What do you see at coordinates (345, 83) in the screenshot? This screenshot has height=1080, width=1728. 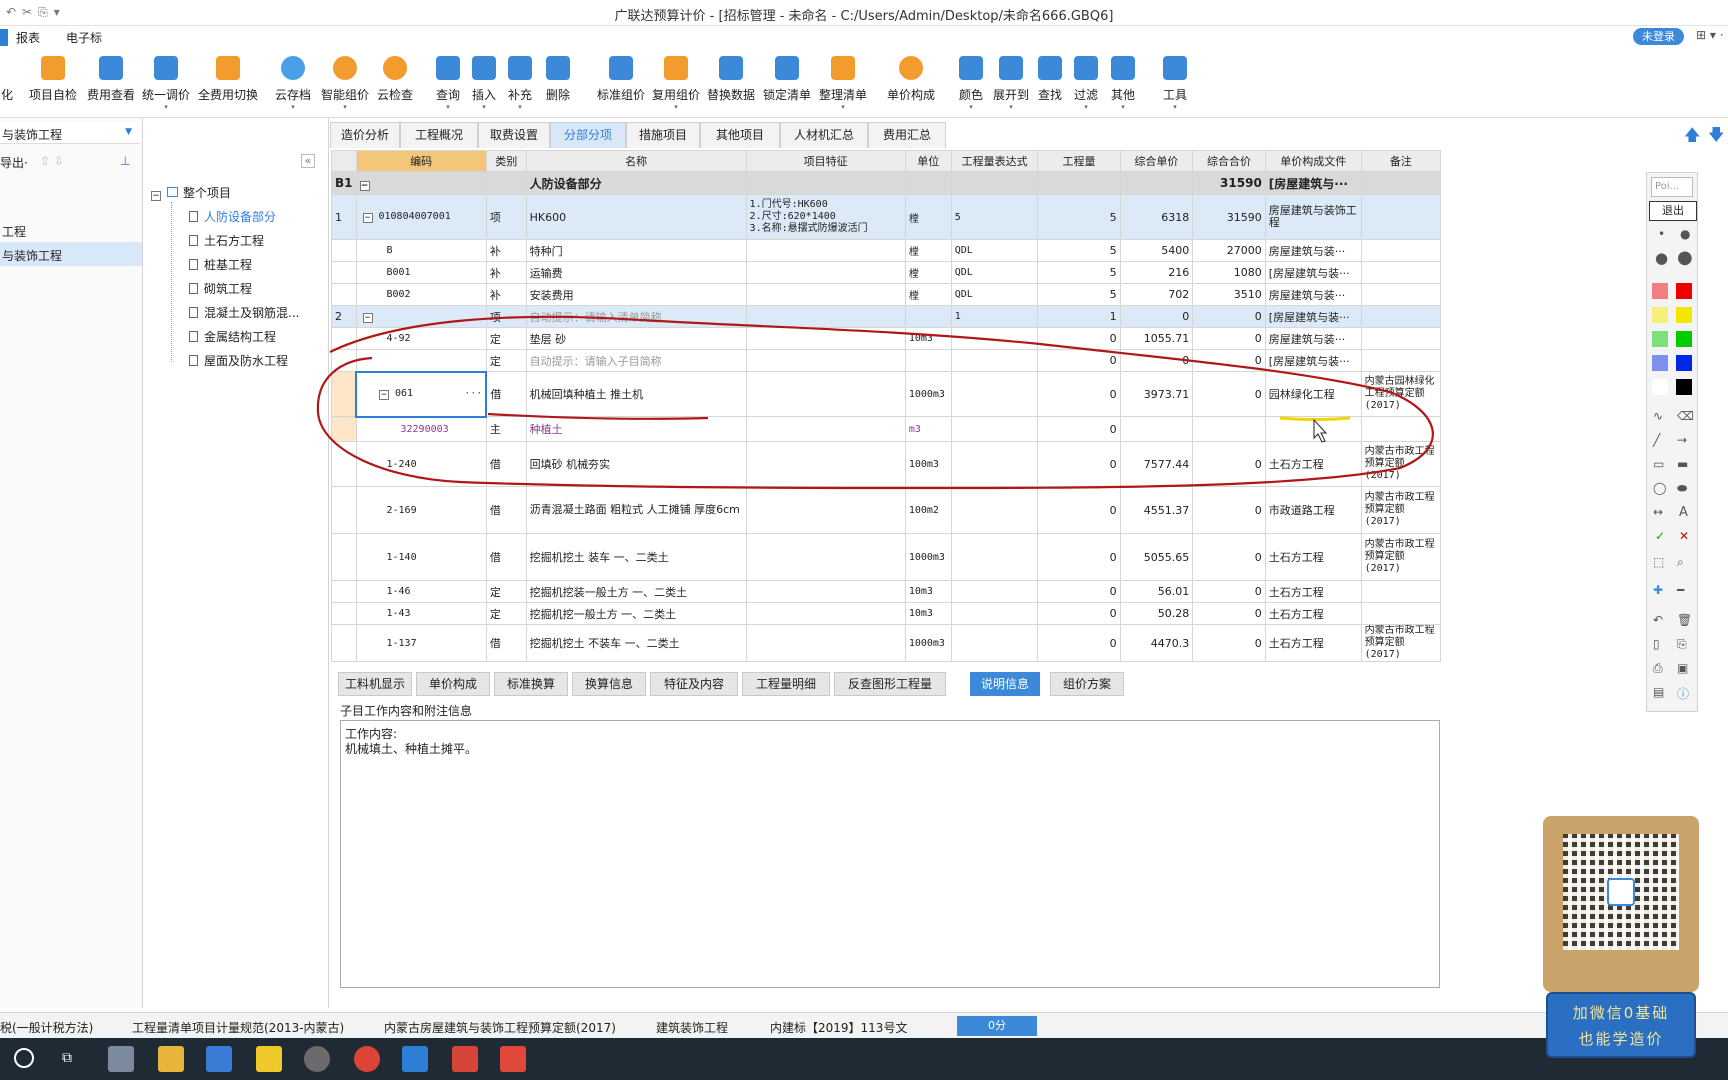 I see `smart-pricing-button: 智能组价 ▾` at bounding box center [345, 83].